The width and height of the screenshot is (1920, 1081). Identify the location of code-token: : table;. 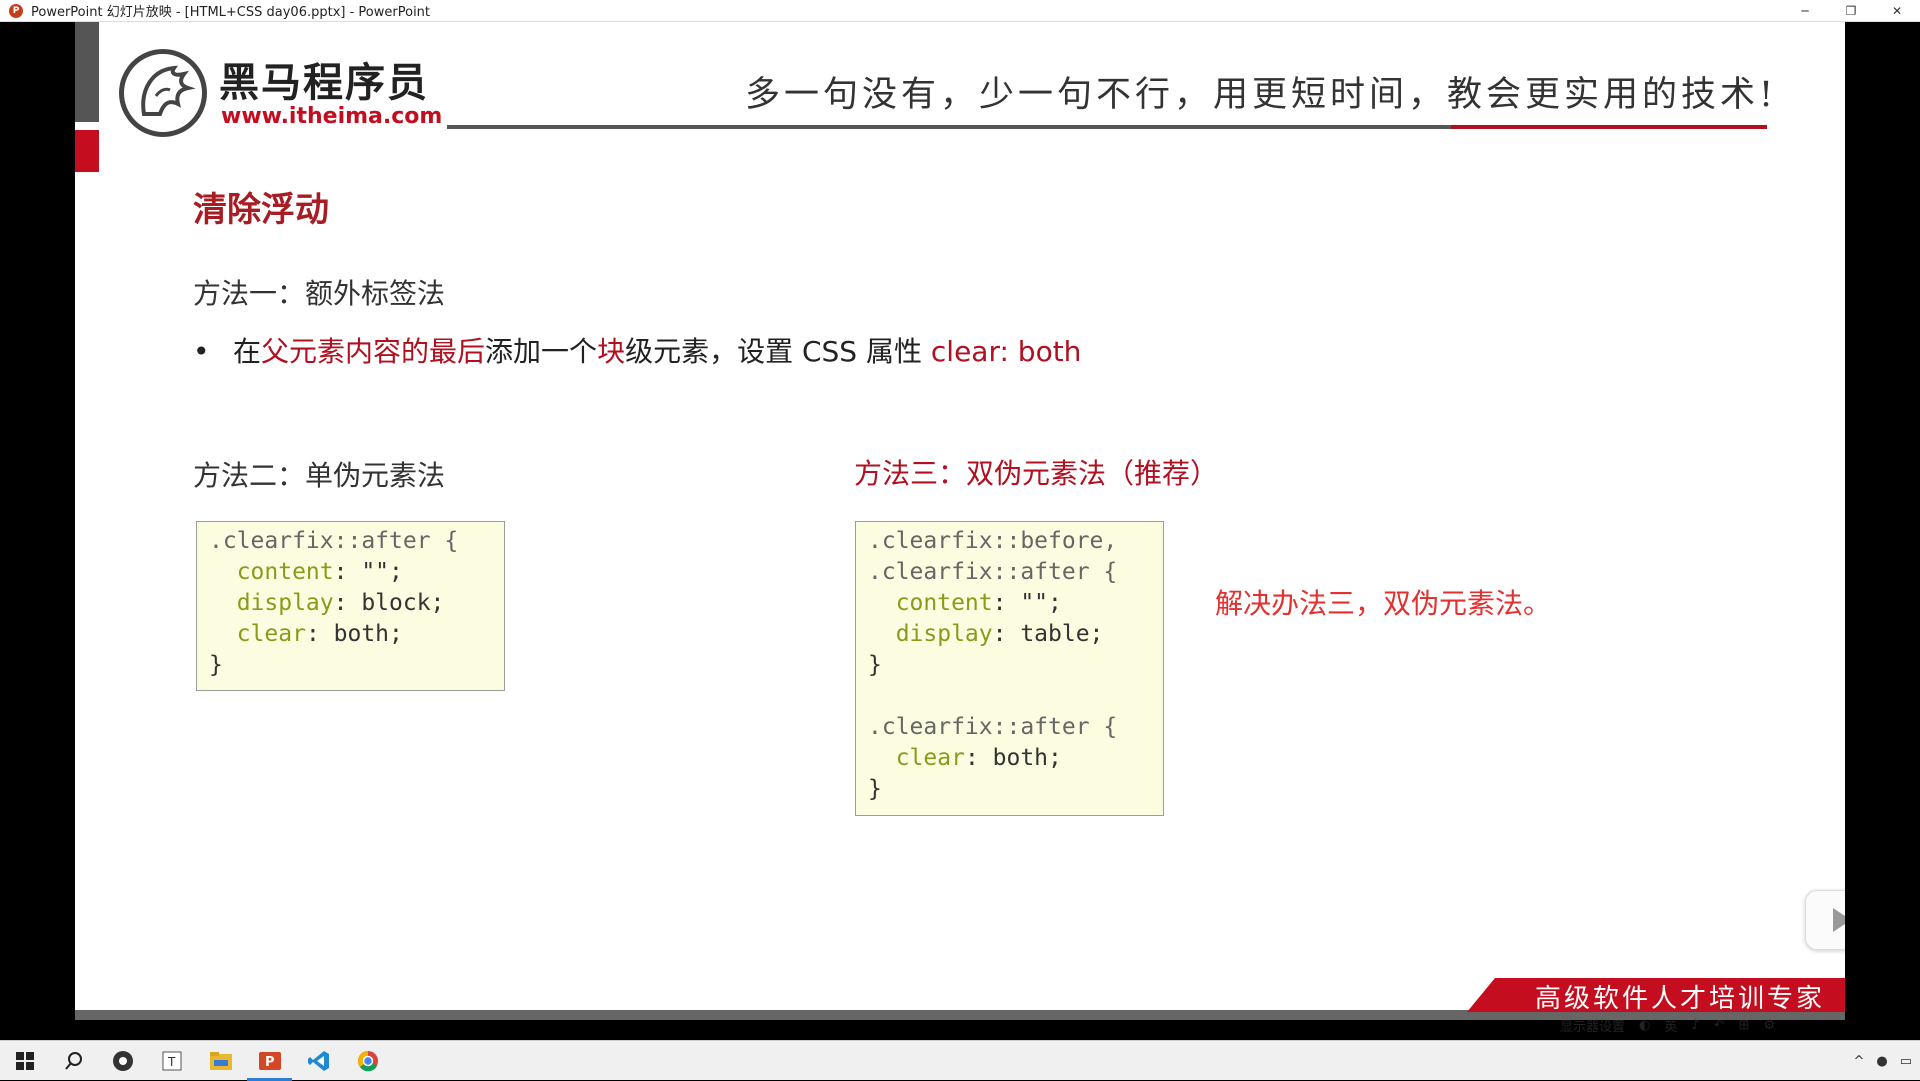
(1048, 634).